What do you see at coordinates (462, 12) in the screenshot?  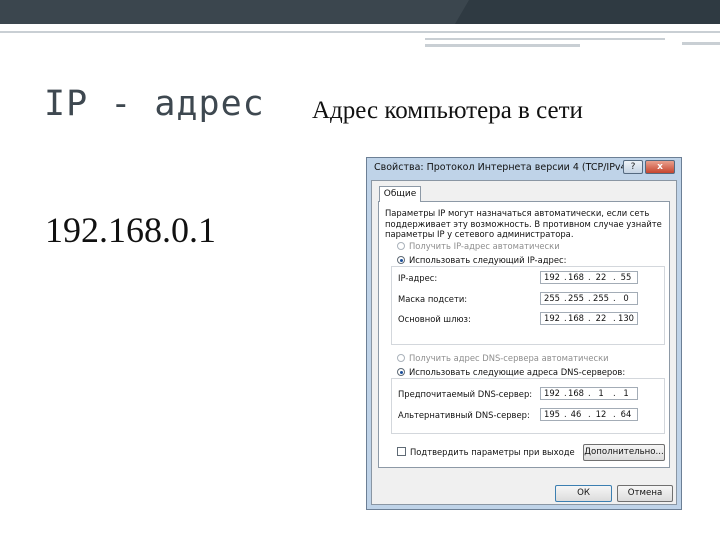 I see `slide-top-bar-notch` at bounding box center [462, 12].